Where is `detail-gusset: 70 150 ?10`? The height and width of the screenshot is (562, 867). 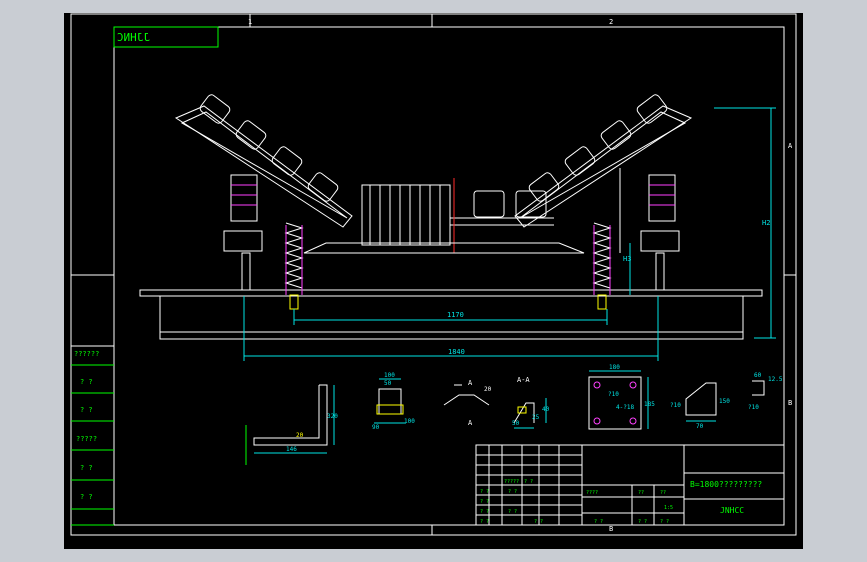
detail-gusset: 70 150 ?10 is located at coordinates (700, 406).